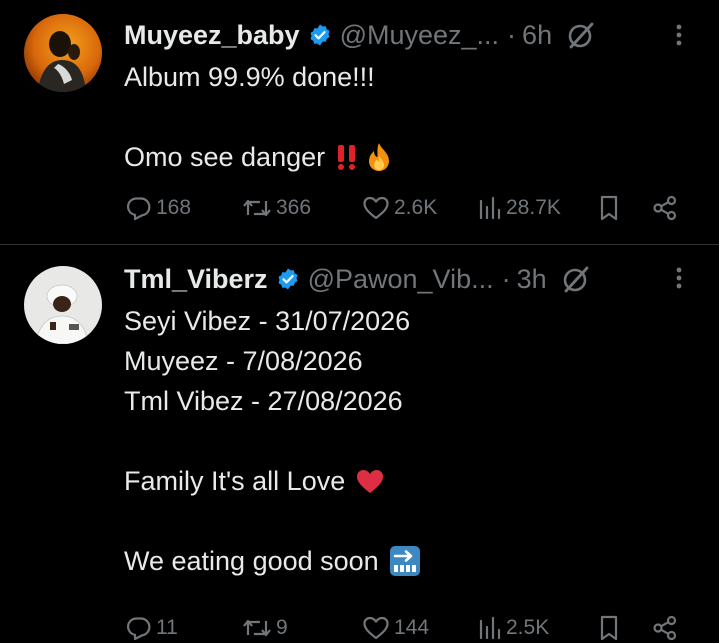  What do you see at coordinates (411, 481) in the screenshot?
I see `tweet-line: Family It's all Love` at bounding box center [411, 481].